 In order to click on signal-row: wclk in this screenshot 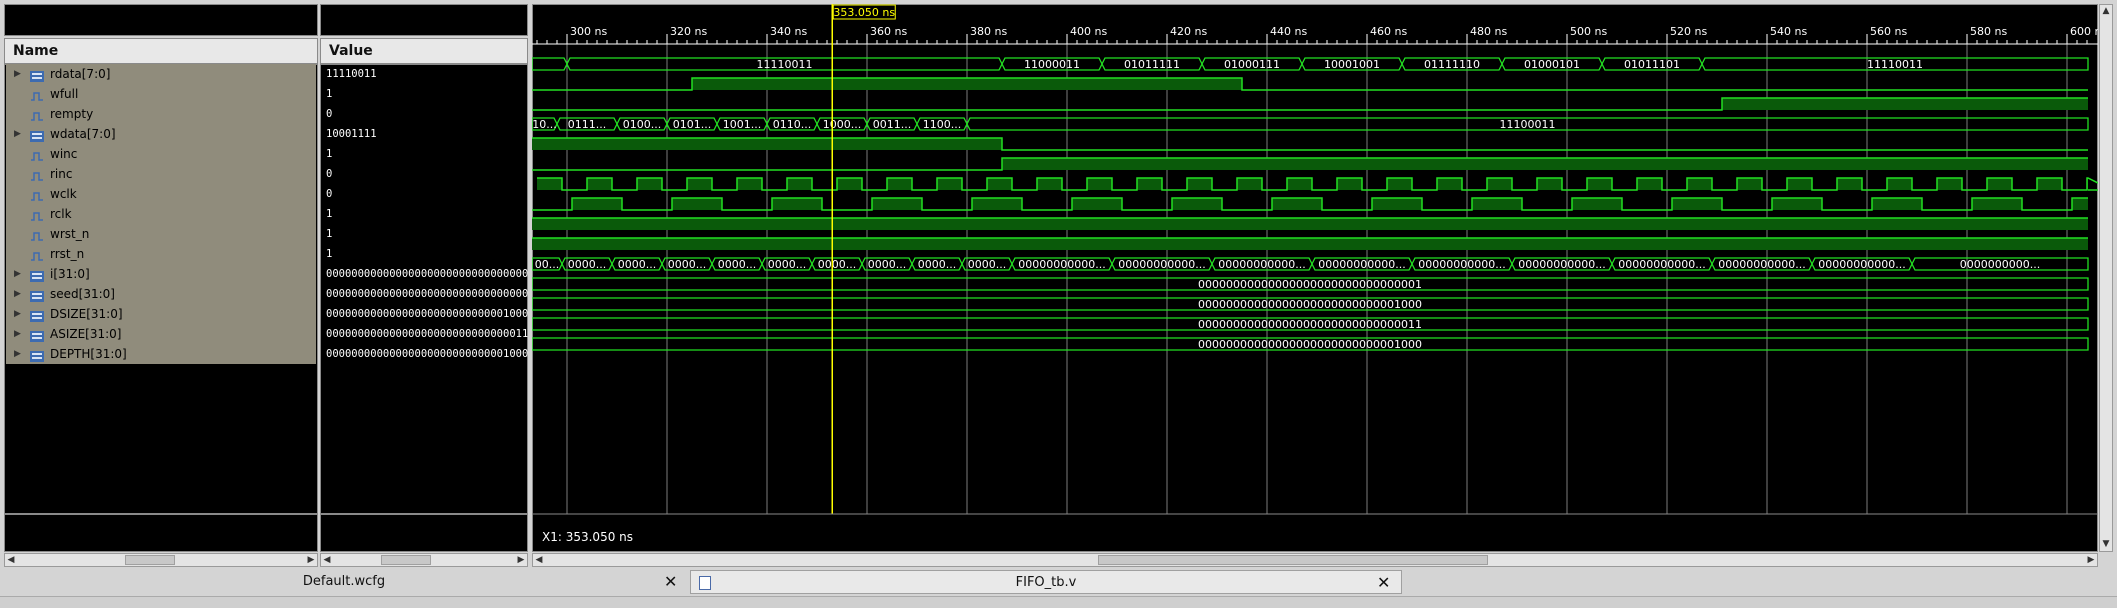, I will do `click(161, 194)`.